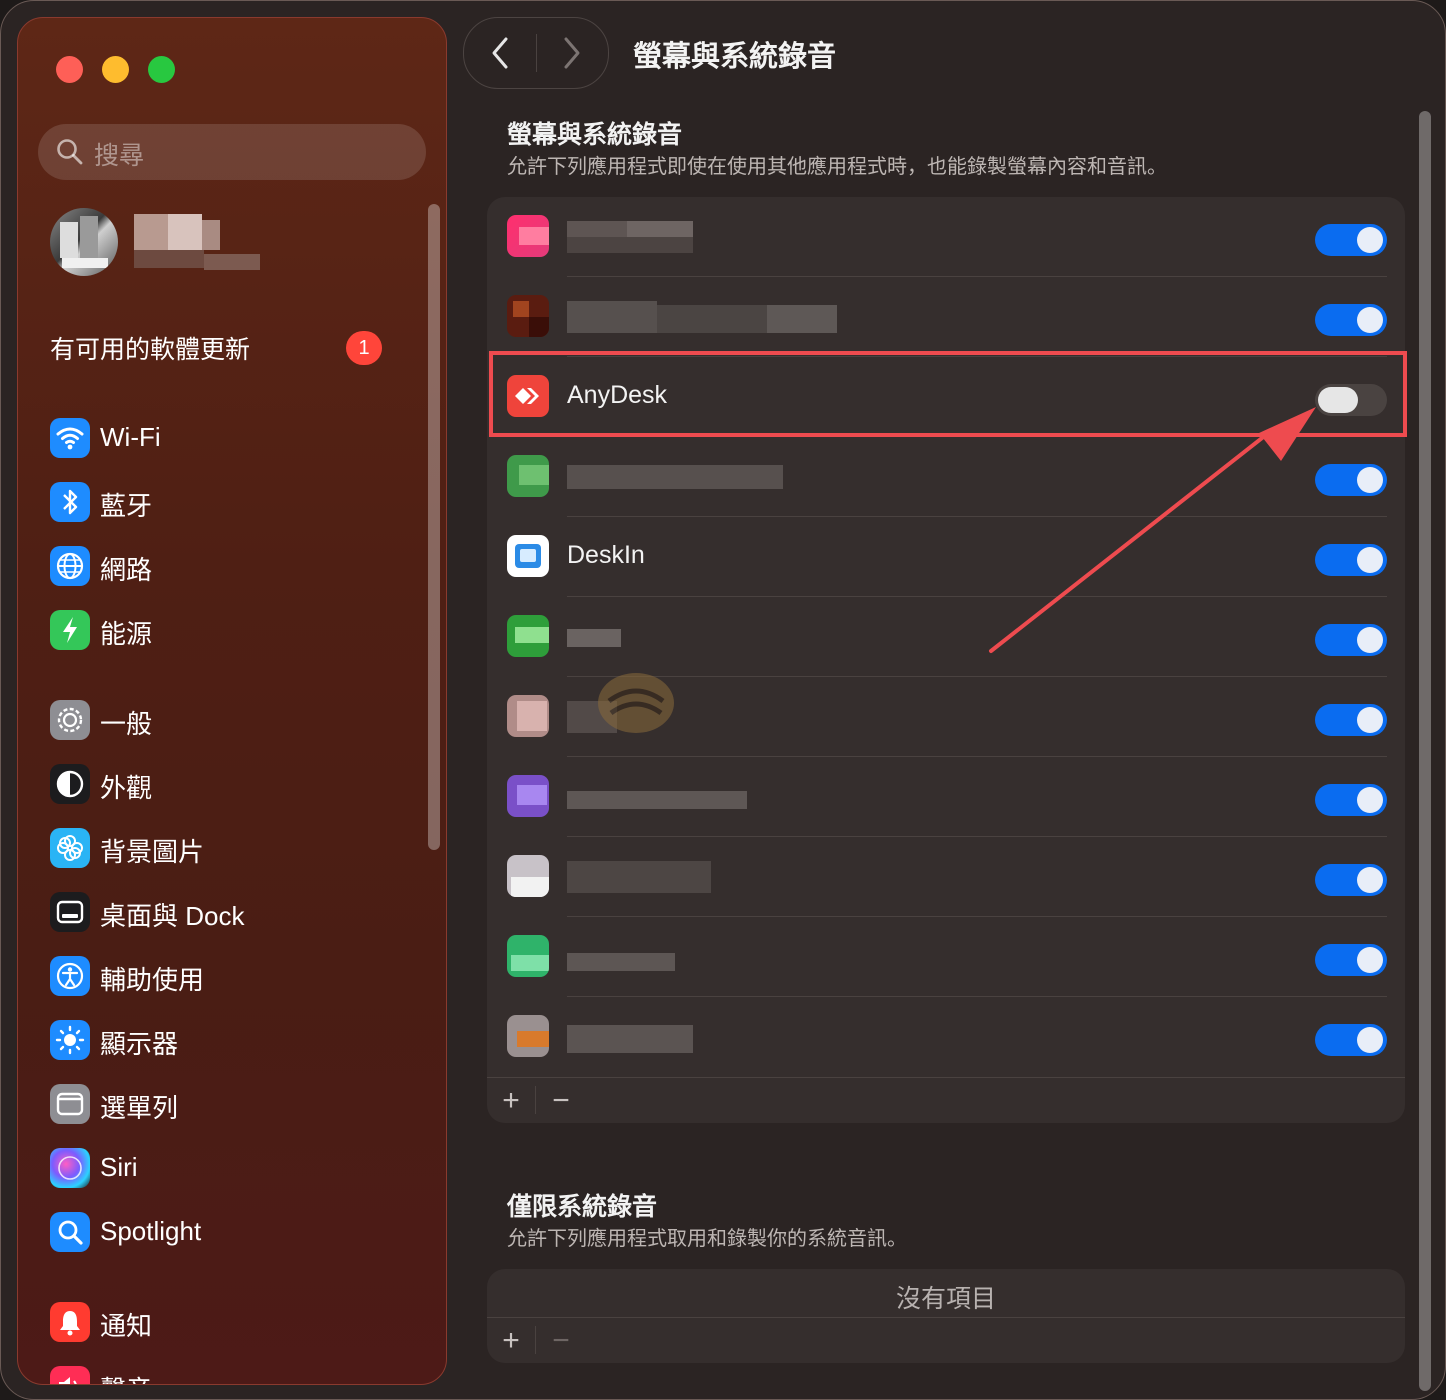 Image resolution: width=1446 pixels, height=1400 pixels. Describe the element at coordinates (199, 244) in the screenshot. I see `apple-account-name-redacted` at that location.